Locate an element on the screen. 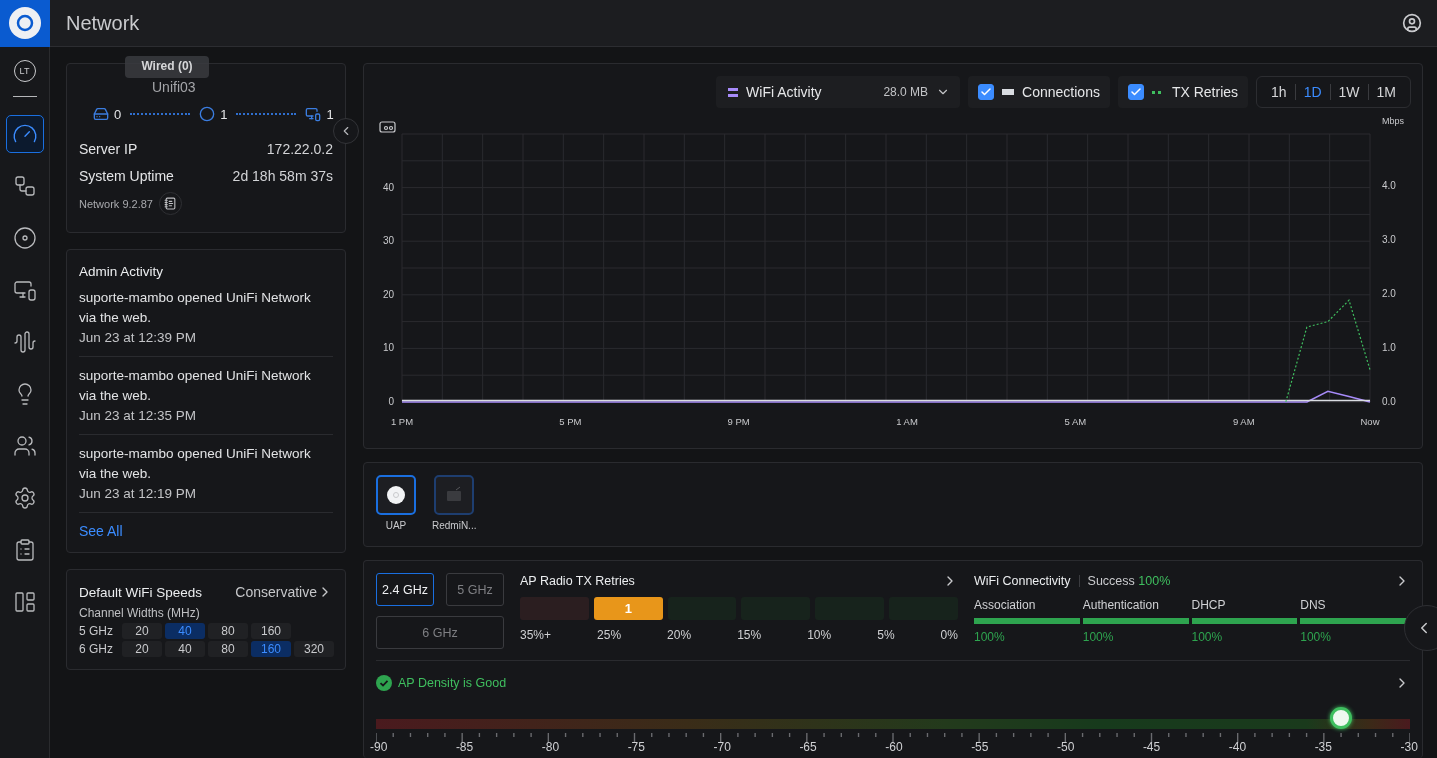 This screenshot has height=758, width=1437. success-rate: Success 100% is located at coordinates (1129, 581).